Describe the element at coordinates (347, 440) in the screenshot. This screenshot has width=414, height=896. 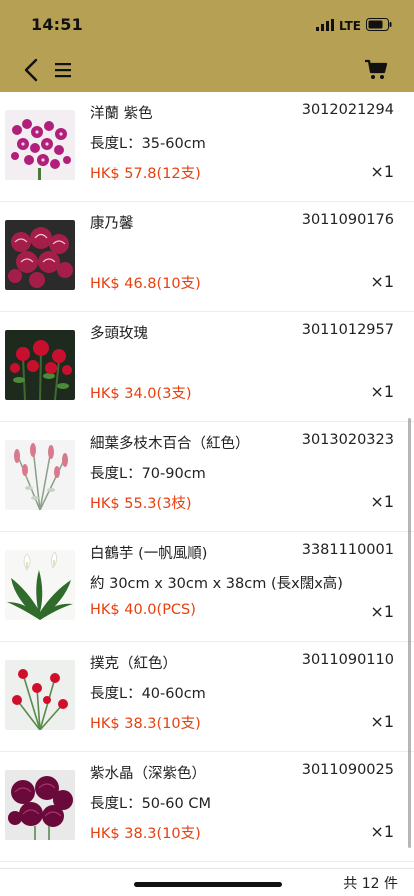
I see `product-code: 3013020323` at that location.